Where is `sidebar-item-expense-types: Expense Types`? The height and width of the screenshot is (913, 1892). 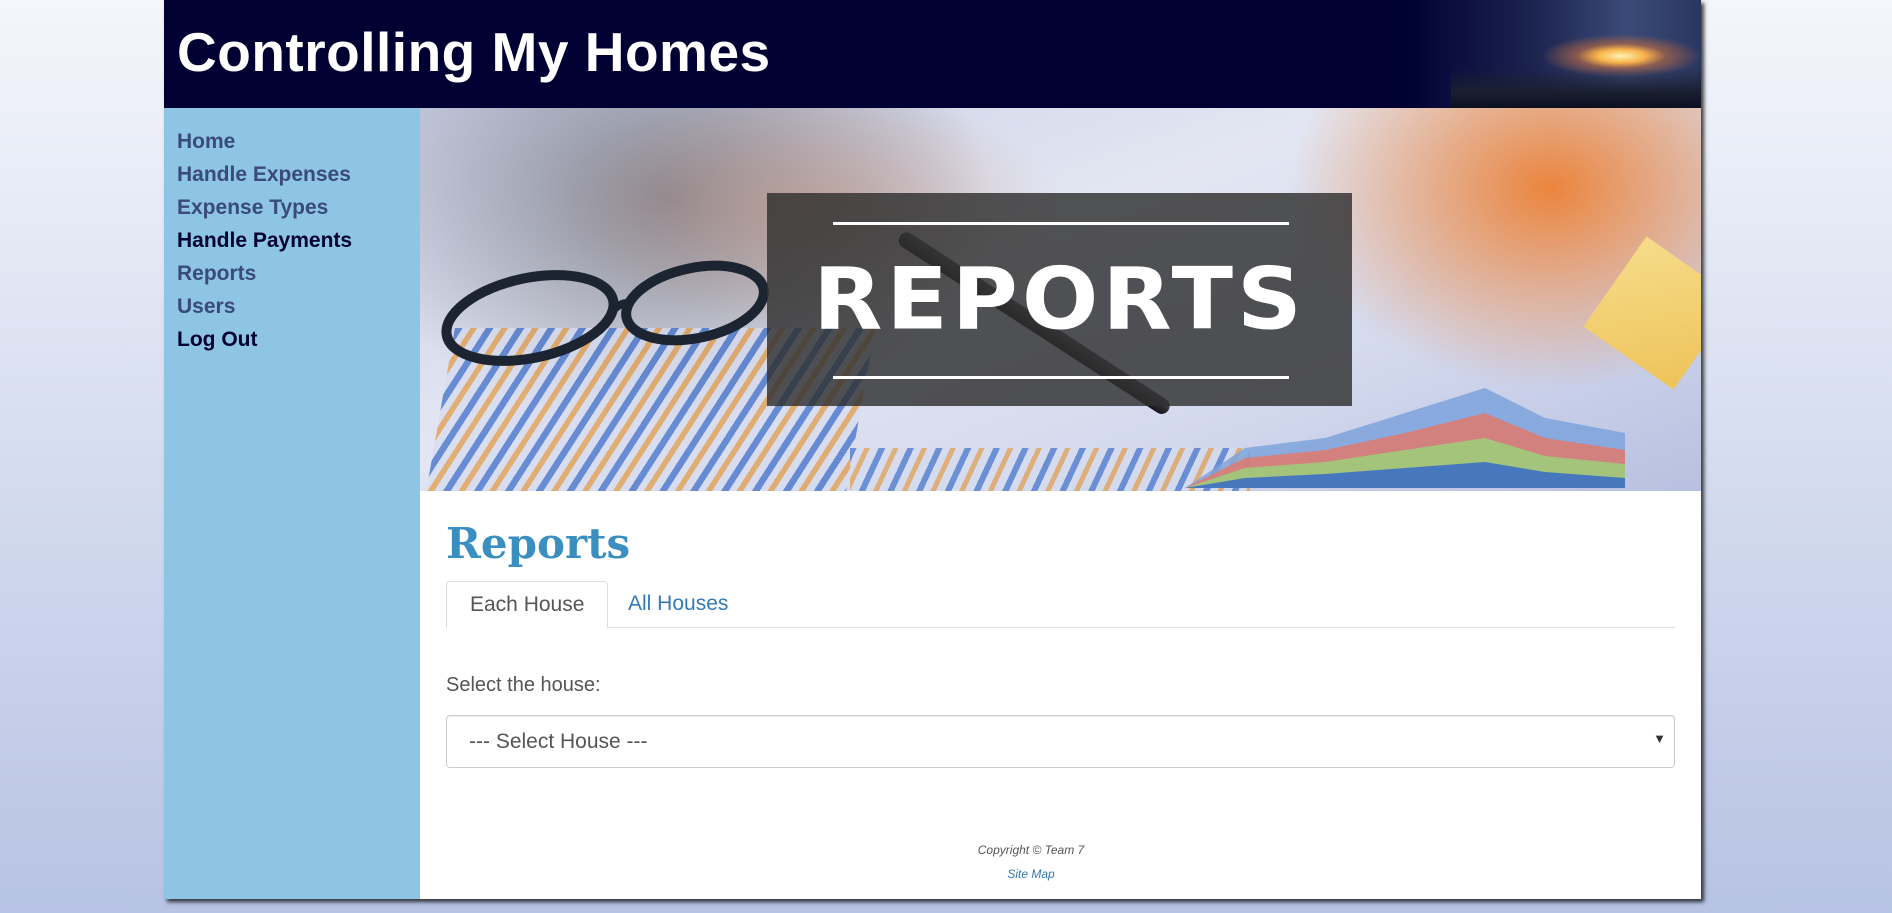 sidebar-item-expense-types: Expense Types is located at coordinates (298, 207).